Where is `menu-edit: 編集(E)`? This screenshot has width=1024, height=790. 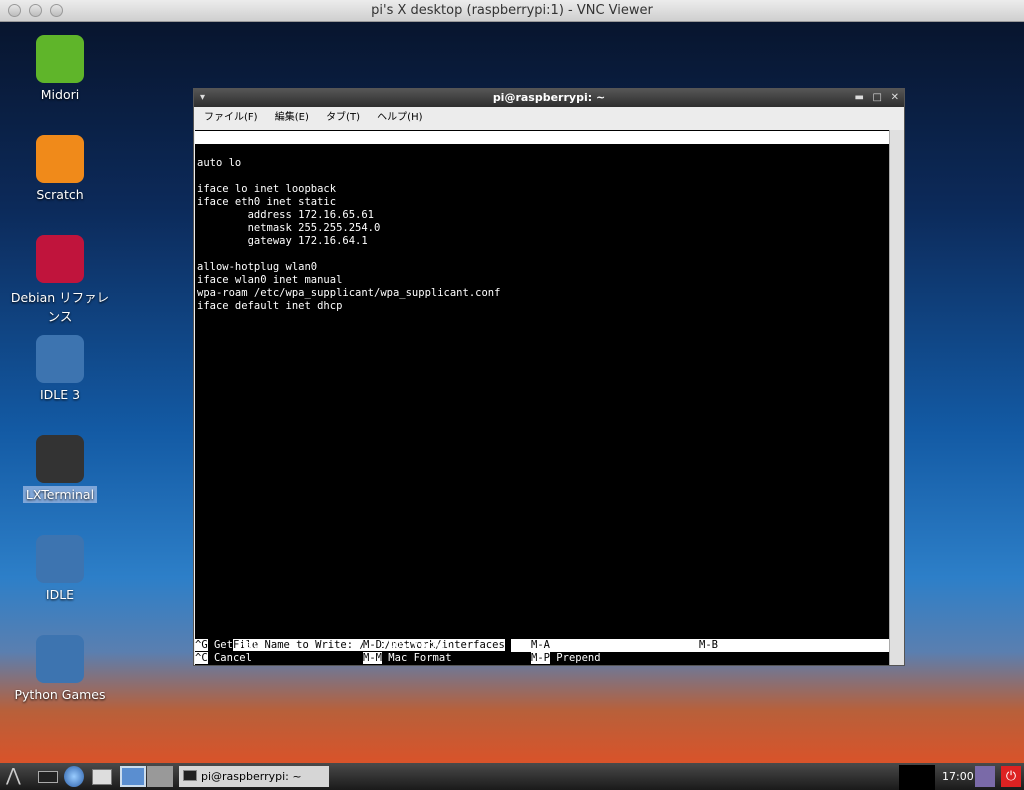 menu-edit: 編集(E) is located at coordinates (292, 117).